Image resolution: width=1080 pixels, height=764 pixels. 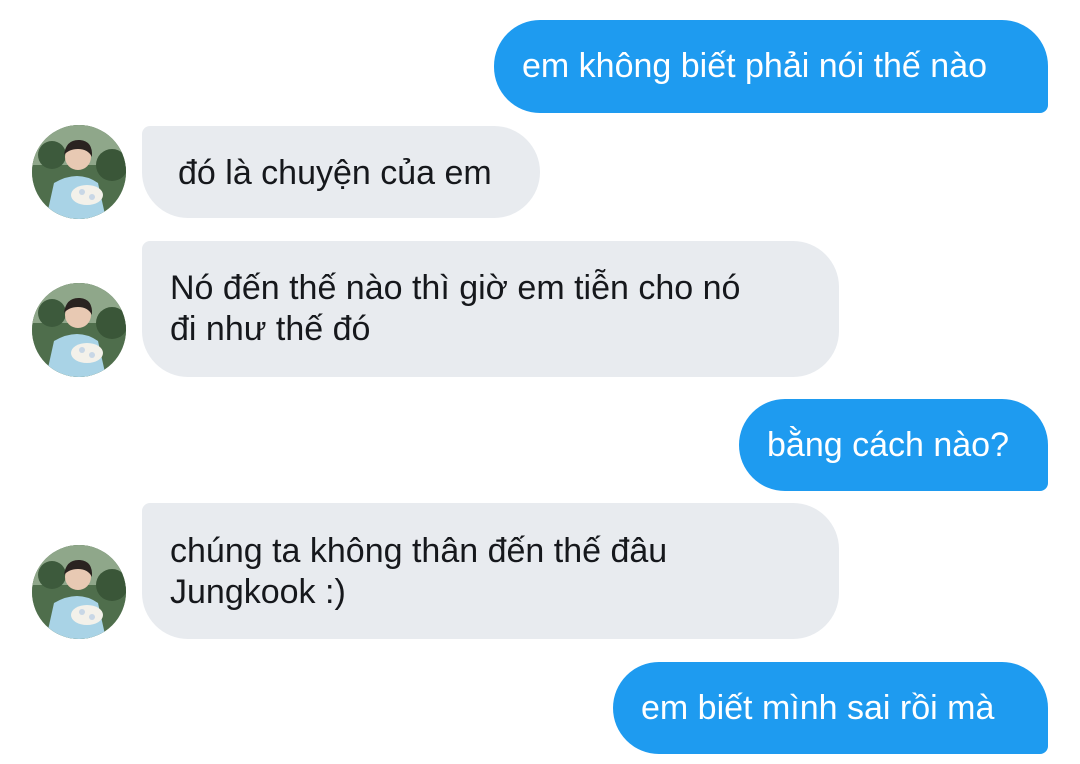 I want to click on message-text: em biết mình sai rồi mà, so click(x=818, y=708).